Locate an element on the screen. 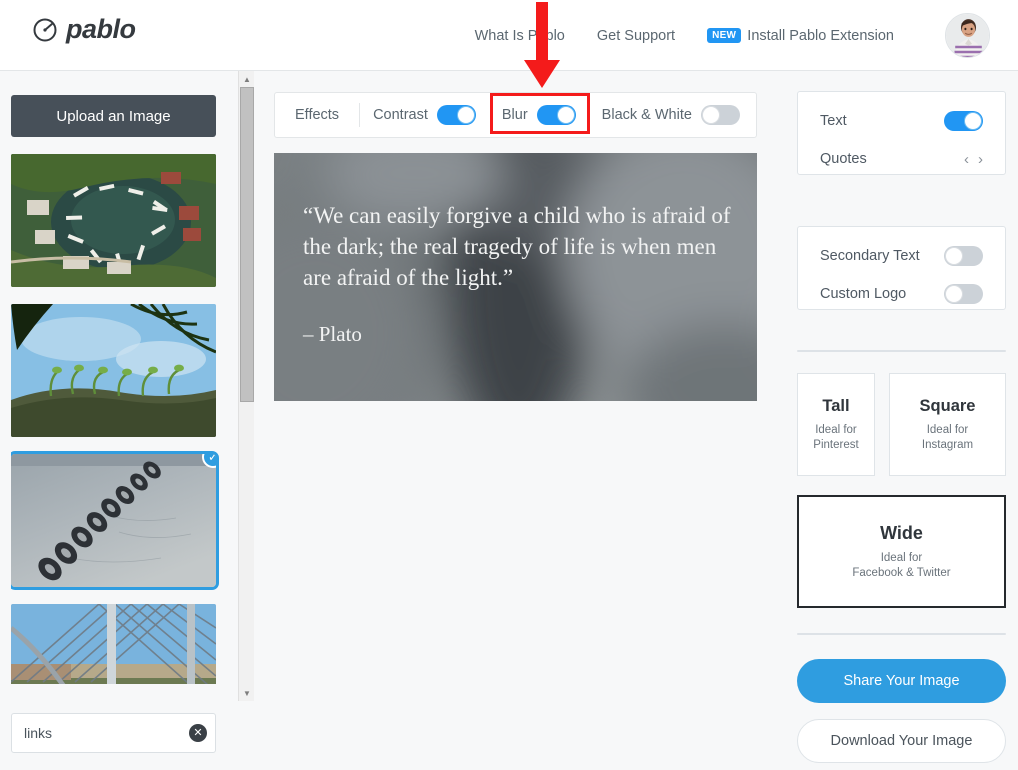  quote-author: – Plato is located at coordinates (332, 334).